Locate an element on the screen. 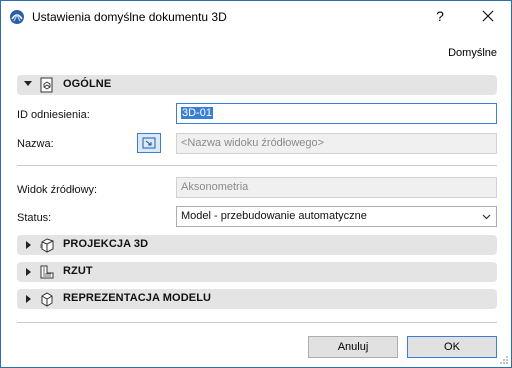 This screenshot has width=512, height=368. ref-id-label: ID odniesienia: is located at coordinates (53, 115).